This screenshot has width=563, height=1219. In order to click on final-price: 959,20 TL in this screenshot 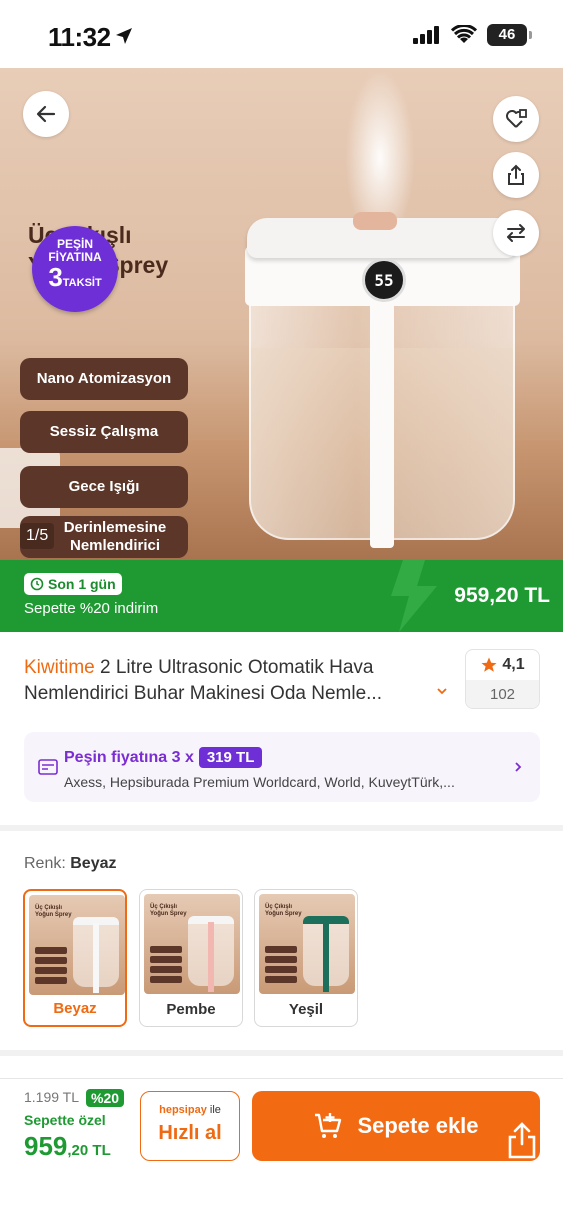, I will do `click(67, 1146)`.